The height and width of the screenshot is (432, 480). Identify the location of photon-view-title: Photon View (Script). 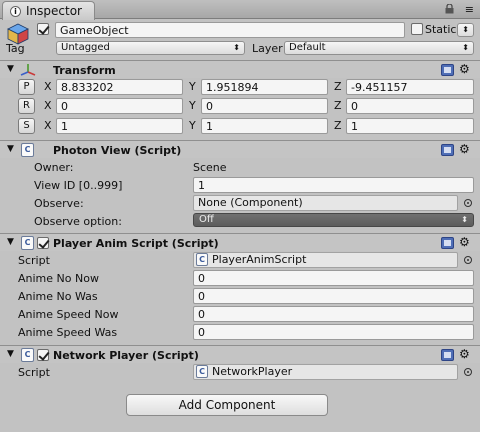
(117, 150).